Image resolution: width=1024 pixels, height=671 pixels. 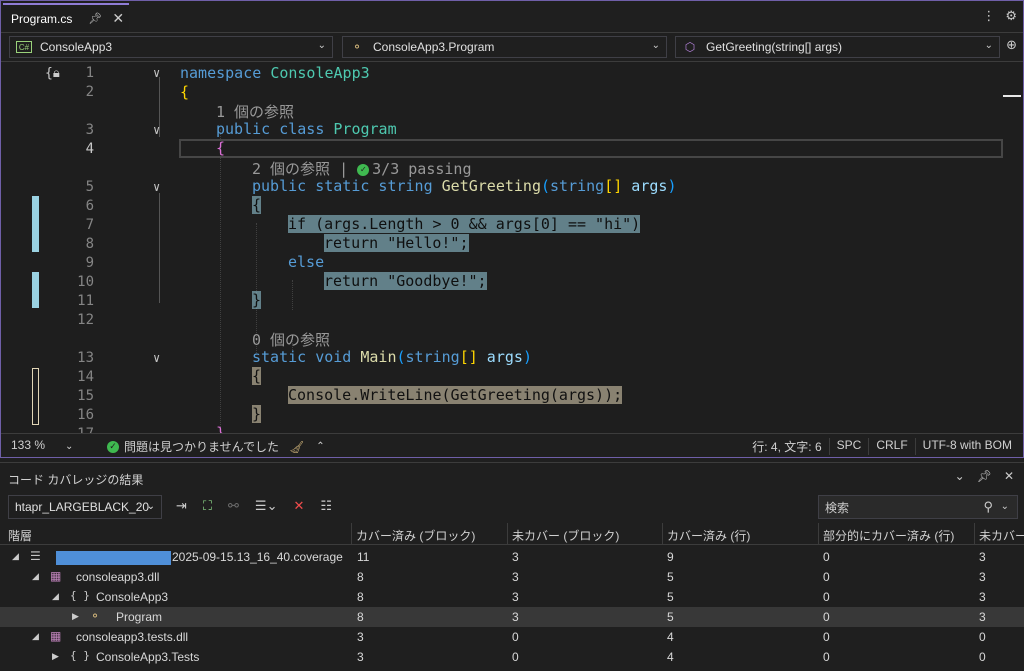 What do you see at coordinates (362, 168) in the screenshot?
I see `codelens-references-tests: 2 個の参照 | ✓ 3/3 passing` at bounding box center [362, 168].